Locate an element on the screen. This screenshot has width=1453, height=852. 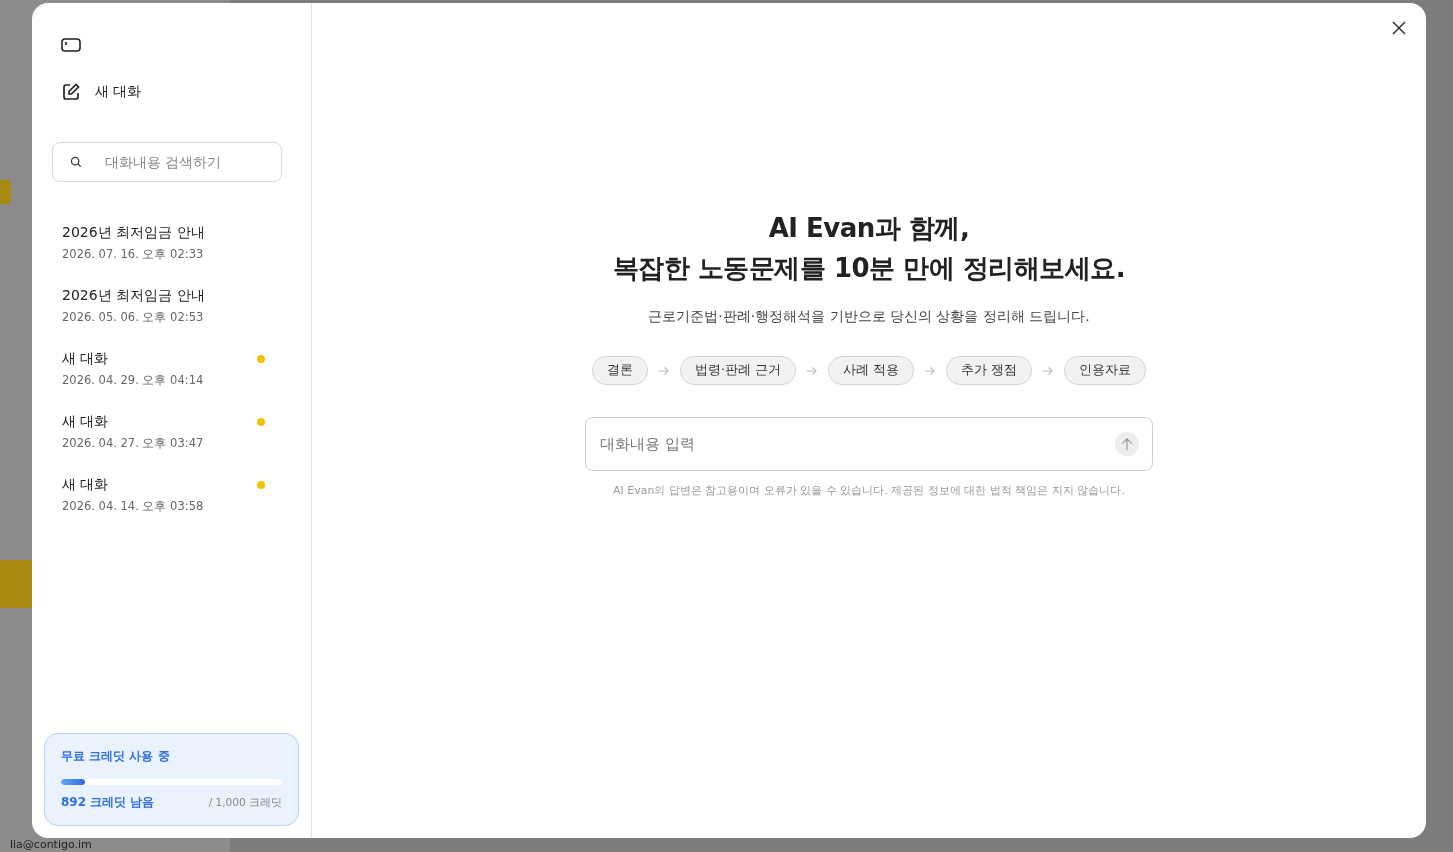
conversation-date: 2026. 04. 27. 오후 03:47 is located at coordinates (133, 443).